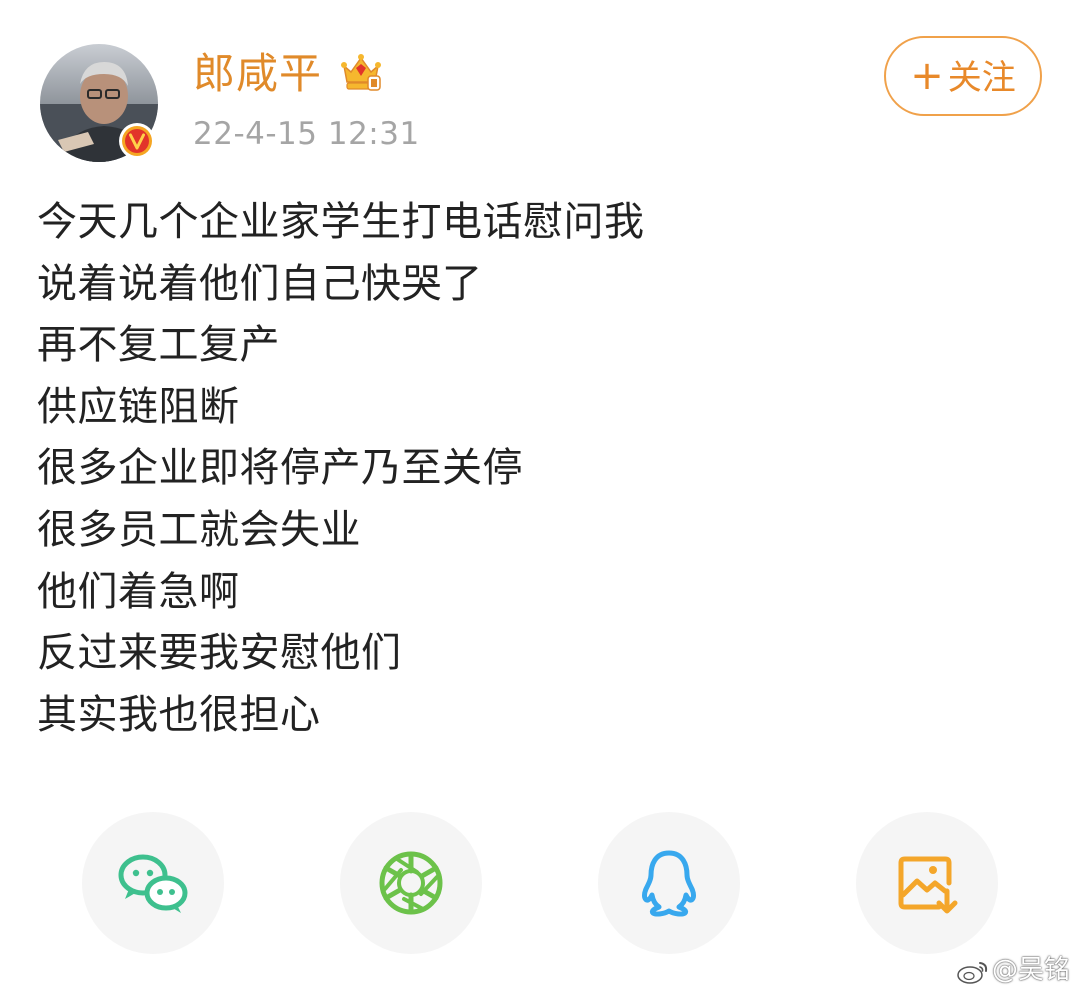  I want to click on vip-crown-icon, so click(361, 72).